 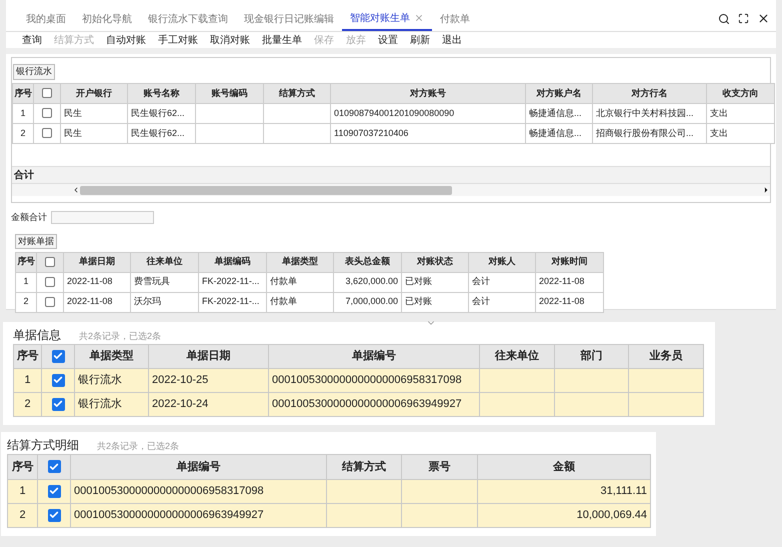 What do you see at coordinates (32, 40) in the screenshot?
I see `toolbar-button: 查询` at bounding box center [32, 40].